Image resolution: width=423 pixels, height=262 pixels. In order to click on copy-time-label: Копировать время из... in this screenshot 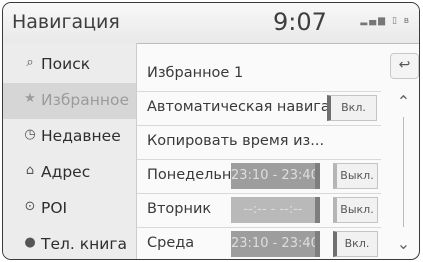, I will do `click(236, 141)`.